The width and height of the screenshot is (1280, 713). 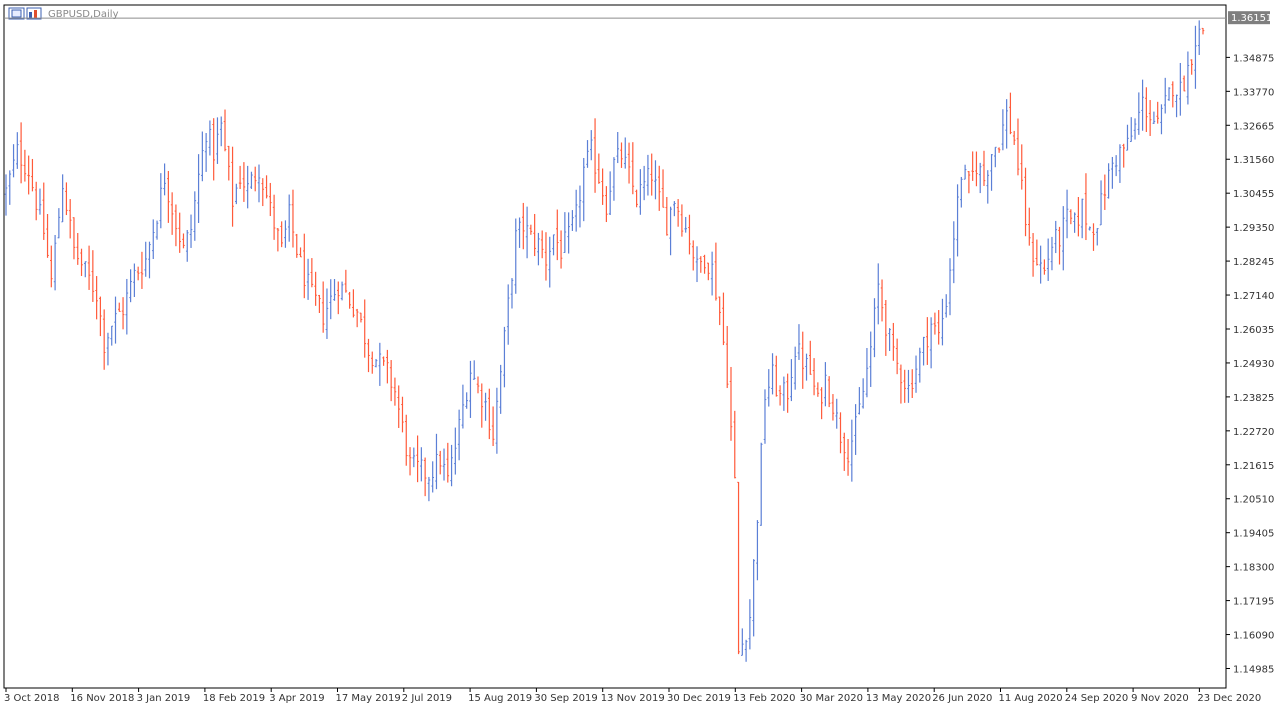 I want to click on y-tick-label: 1.34875, so click(x=1253, y=58).